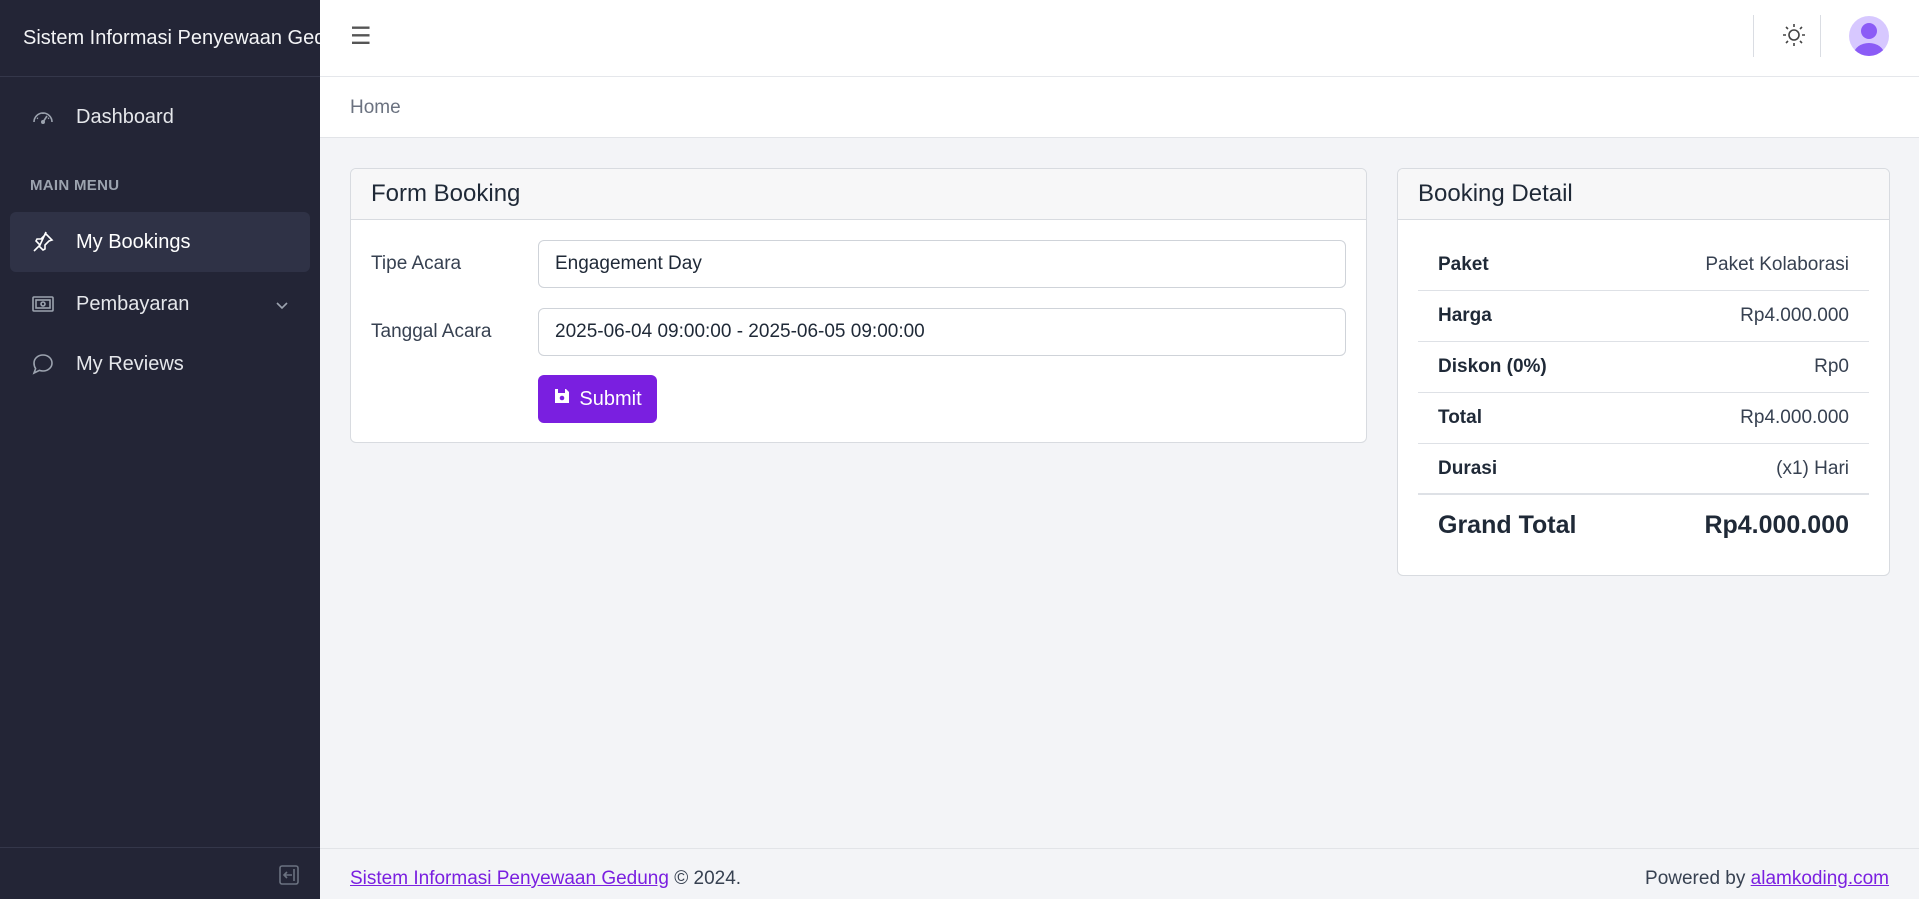  What do you see at coordinates (708, 878) in the screenshot?
I see `footer-copyright: © 2024.` at bounding box center [708, 878].